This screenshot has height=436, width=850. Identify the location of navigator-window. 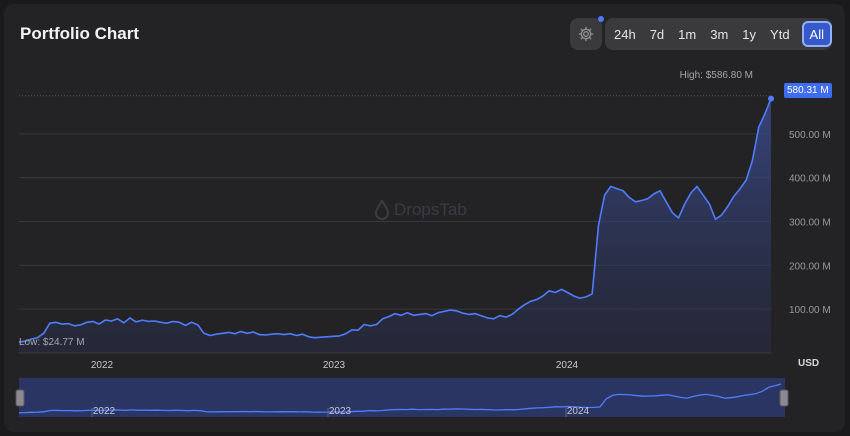
(402, 397).